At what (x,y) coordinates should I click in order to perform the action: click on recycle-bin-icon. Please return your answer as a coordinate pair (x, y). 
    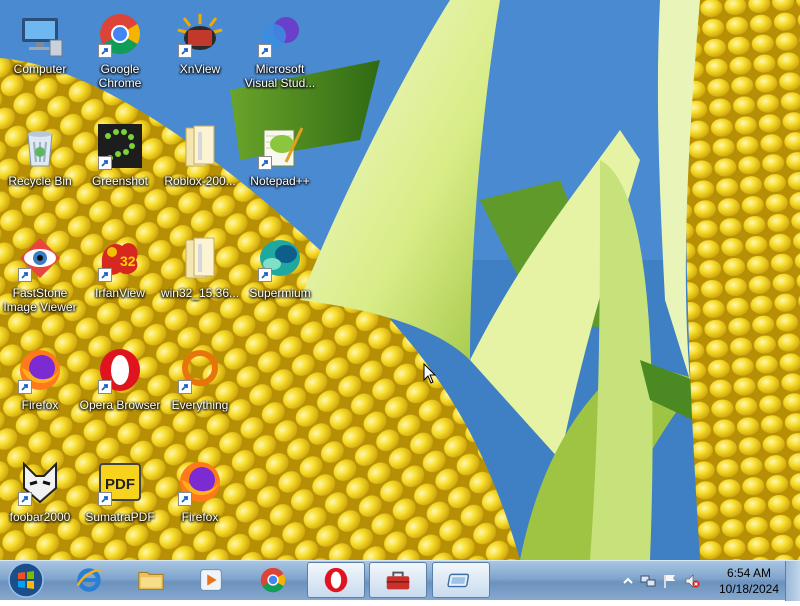
    Looking at the image, I should click on (40, 146).